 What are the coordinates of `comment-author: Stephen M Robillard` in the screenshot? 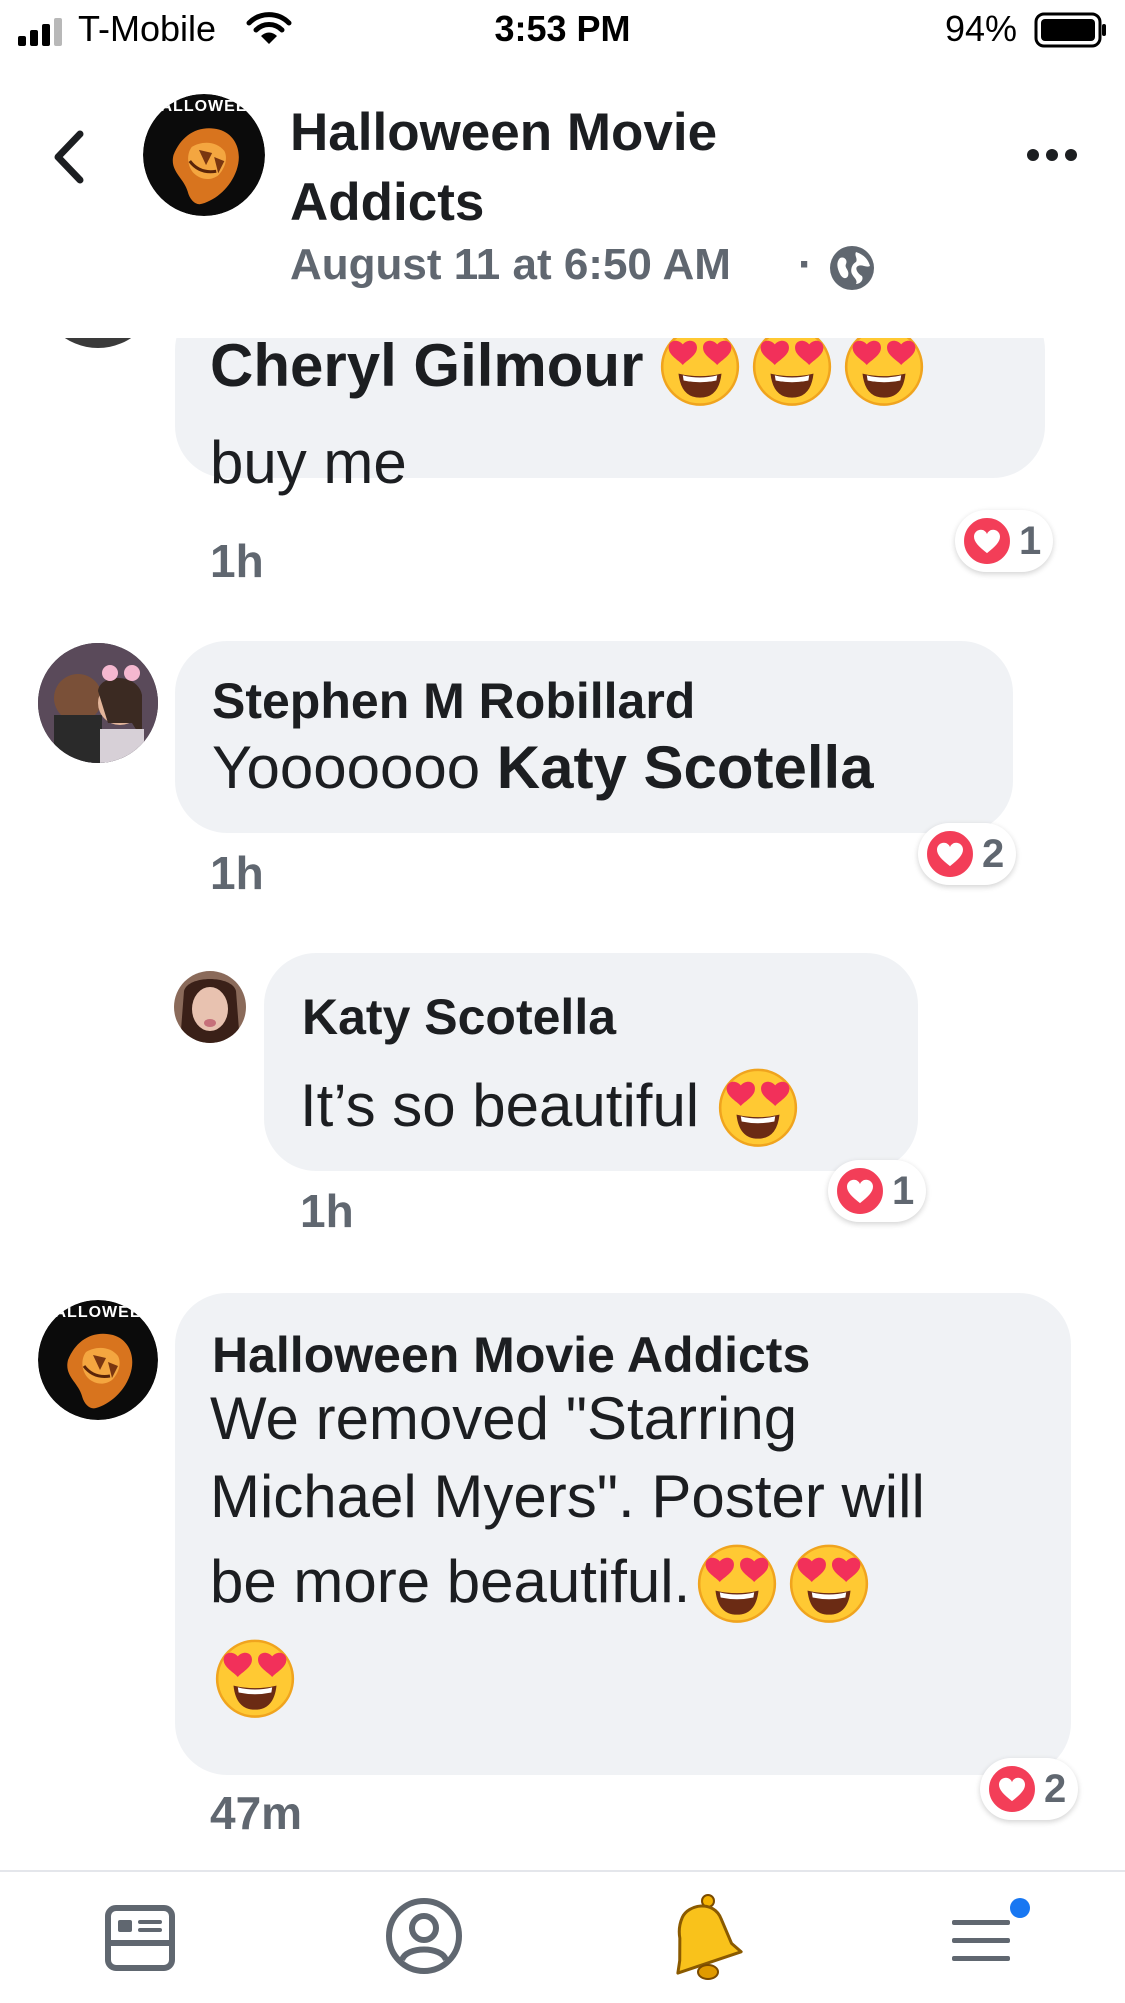 It's located at (453, 701).